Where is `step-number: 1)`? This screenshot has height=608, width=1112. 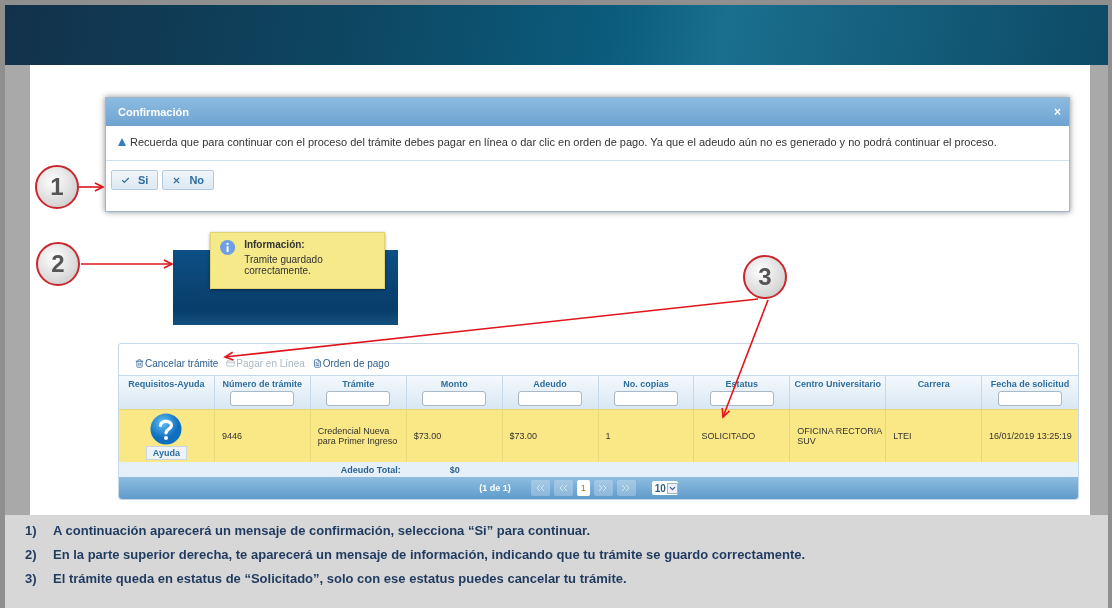 step-number: 1) is located at coordinates (31, 530).